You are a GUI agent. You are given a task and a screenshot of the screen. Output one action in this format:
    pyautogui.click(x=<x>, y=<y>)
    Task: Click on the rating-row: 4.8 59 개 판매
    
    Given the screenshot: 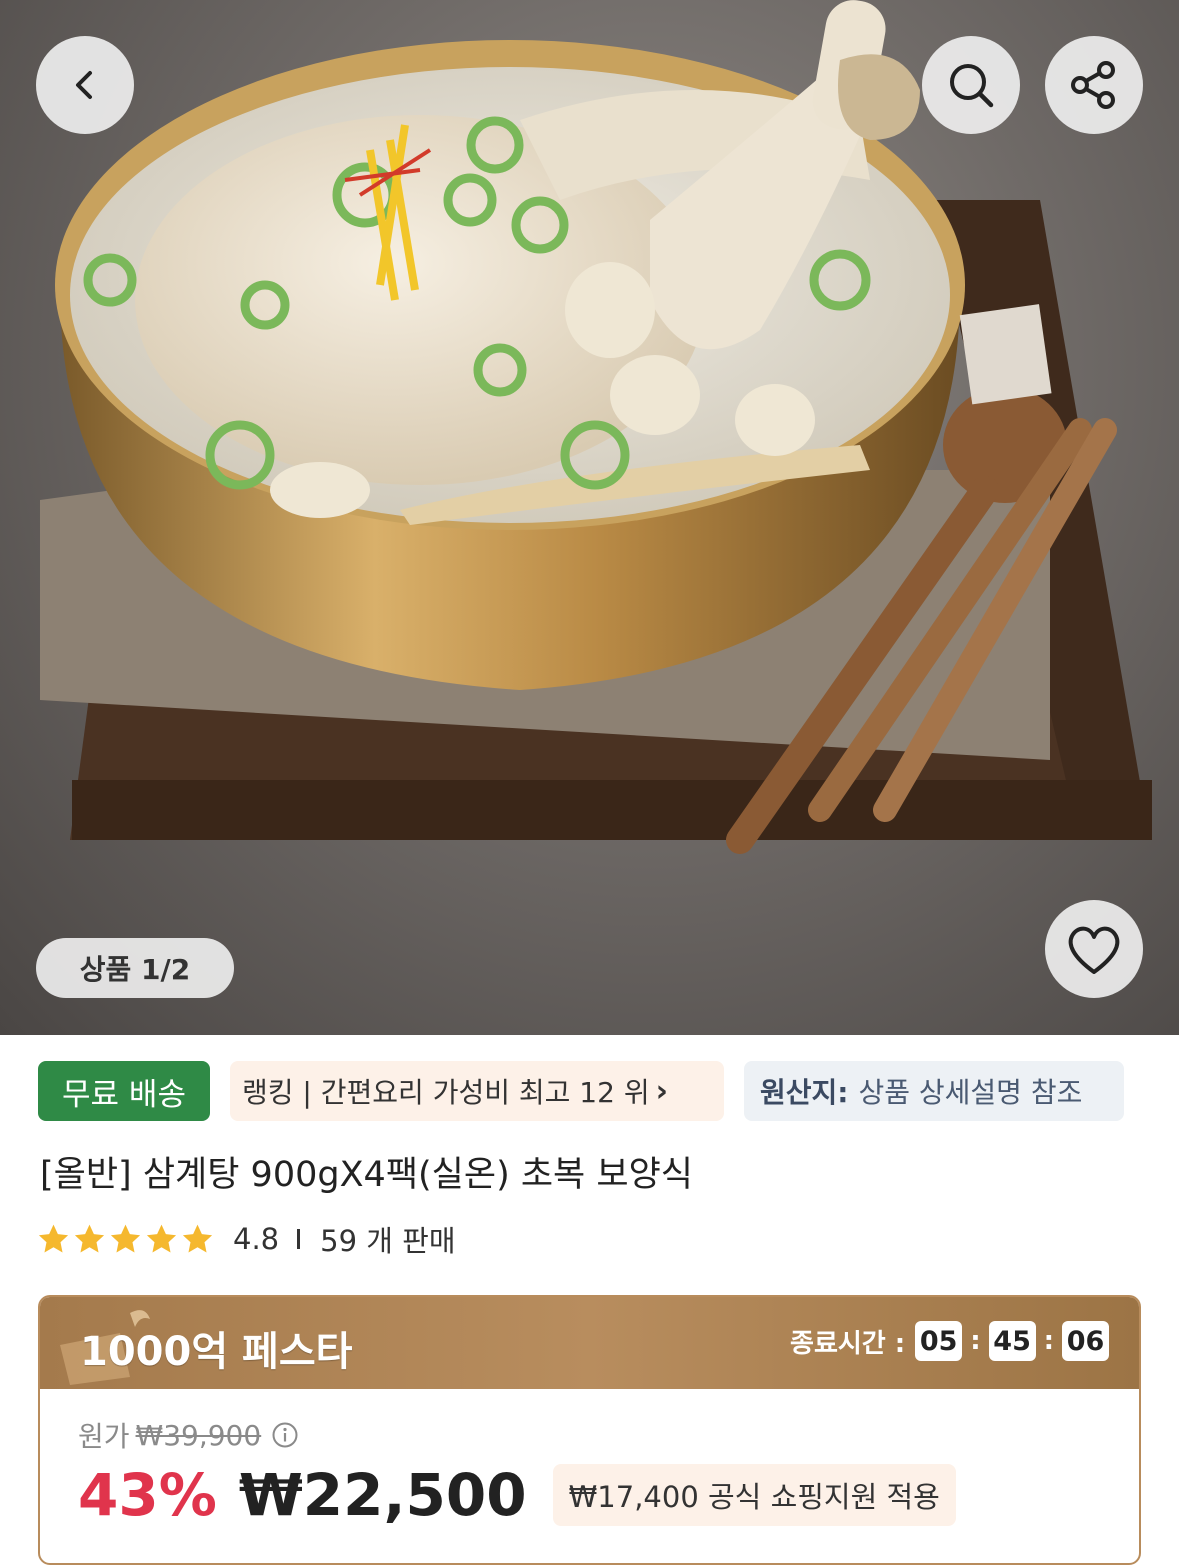 What is the action you would take?
    pyautogui.click(x=246, y=1239)
    